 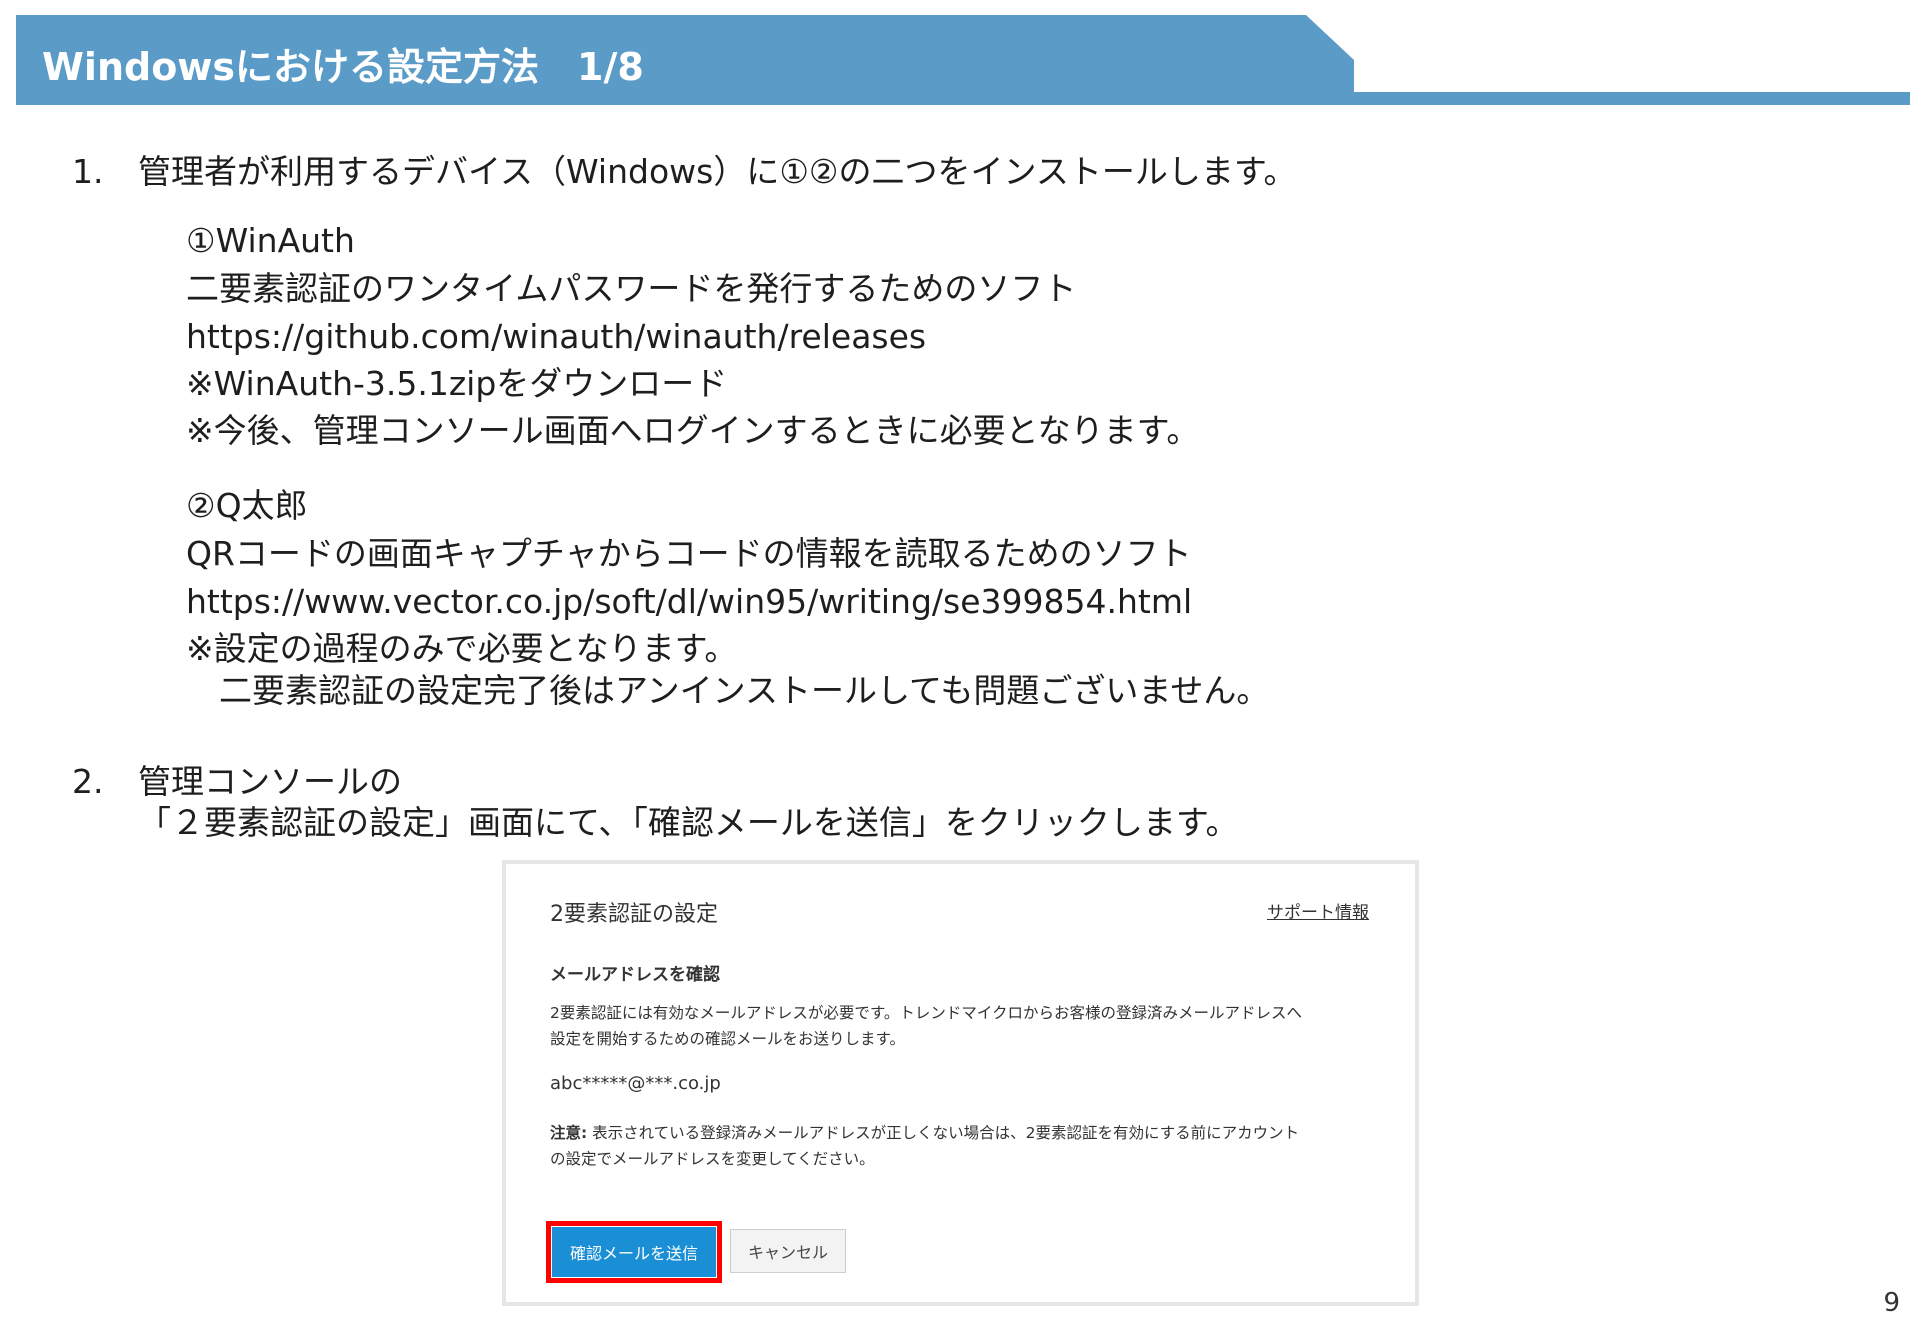 I want to click on qtaro-usage-note: ※設定の過程のみで必要となります。, so click(x=462, y=648).